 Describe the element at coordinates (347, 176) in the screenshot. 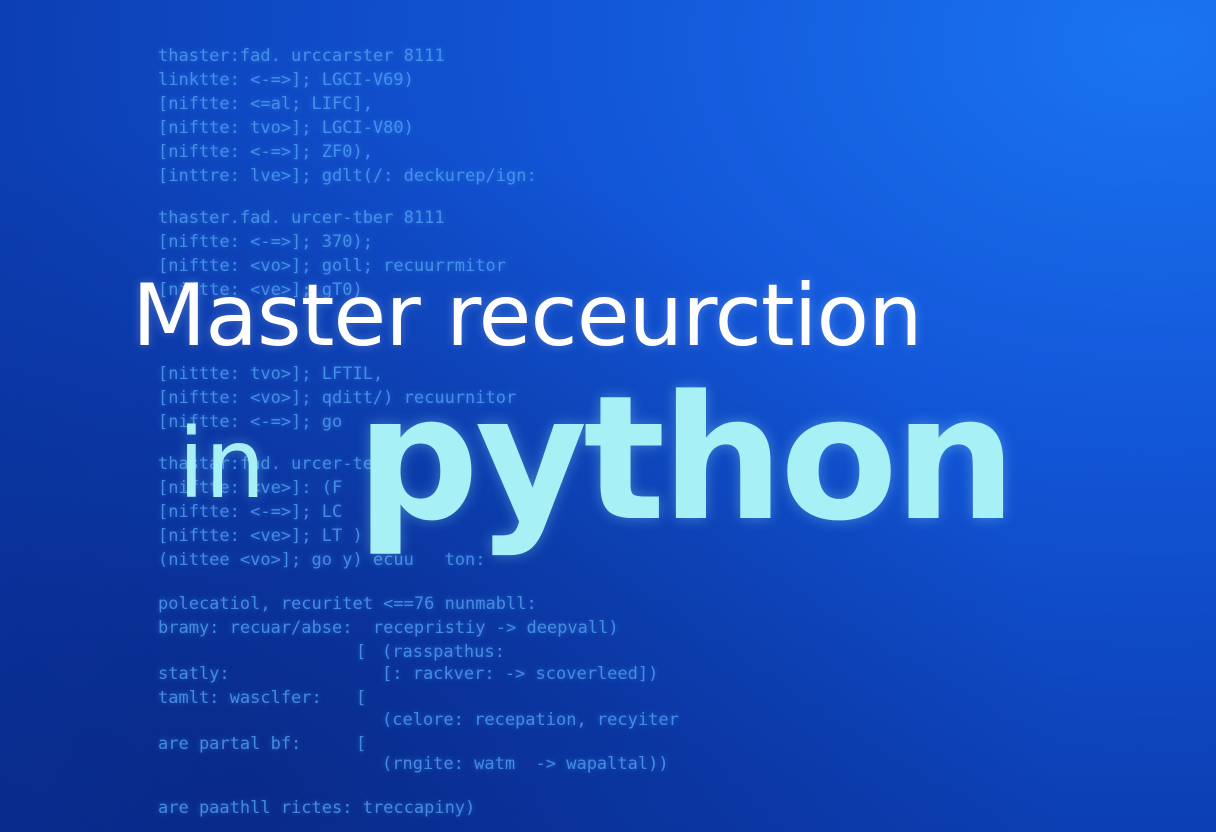

I see `code-line: [inttre: lve>]; gdlt(/: deckurep/ign:` at that location.